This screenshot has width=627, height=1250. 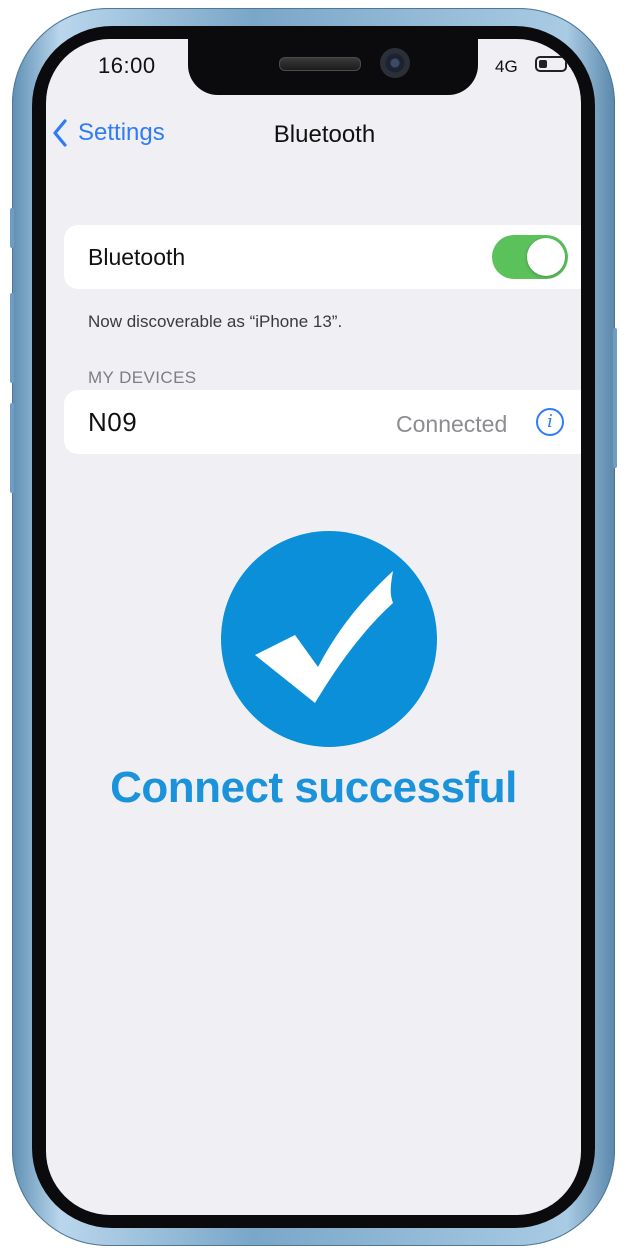 I want to click on battery-level, so click(x=543, y=64).